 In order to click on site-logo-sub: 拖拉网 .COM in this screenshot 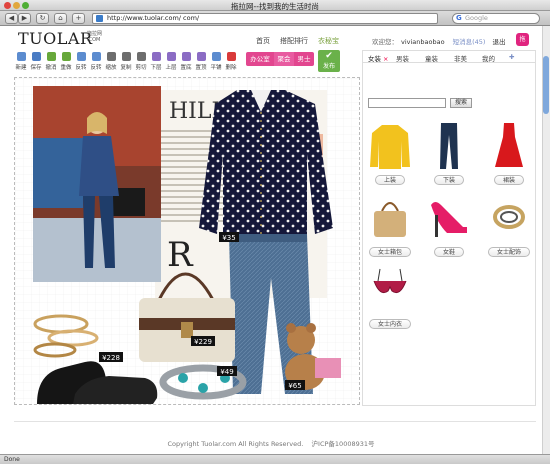, I will do `click(94, 37)`.